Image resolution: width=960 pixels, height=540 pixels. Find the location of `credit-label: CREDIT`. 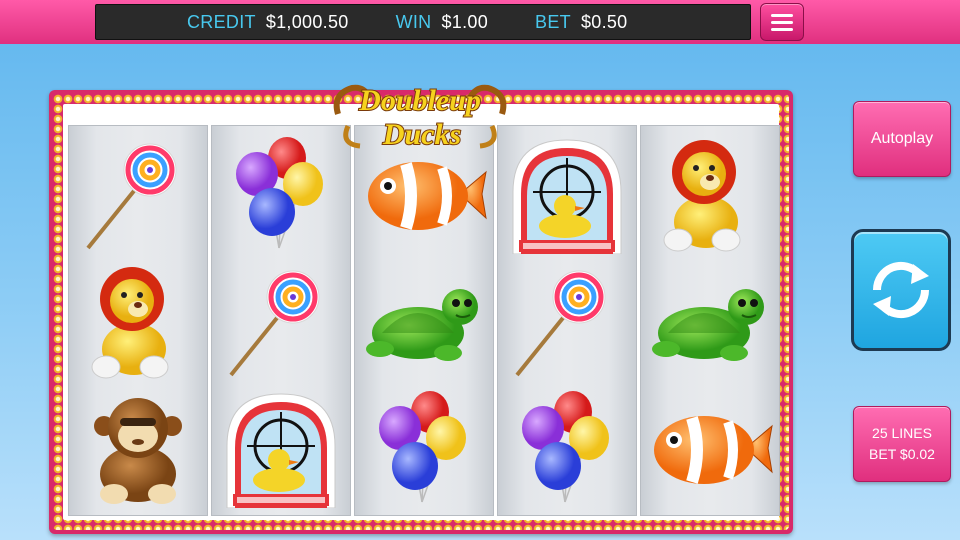

credit-label: CREDIT is located at coordinates (221, 21).